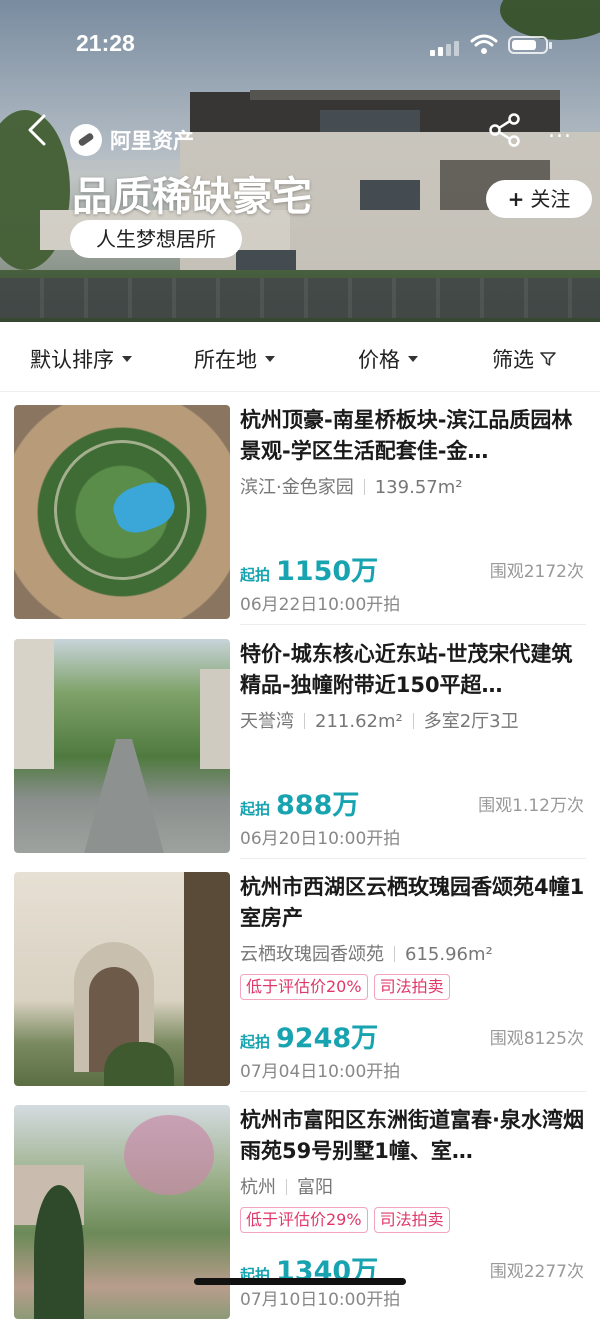  I want to click on listing-meta: 天誉湾 211.62m² 多室2厅3卫, so click(379, 720).